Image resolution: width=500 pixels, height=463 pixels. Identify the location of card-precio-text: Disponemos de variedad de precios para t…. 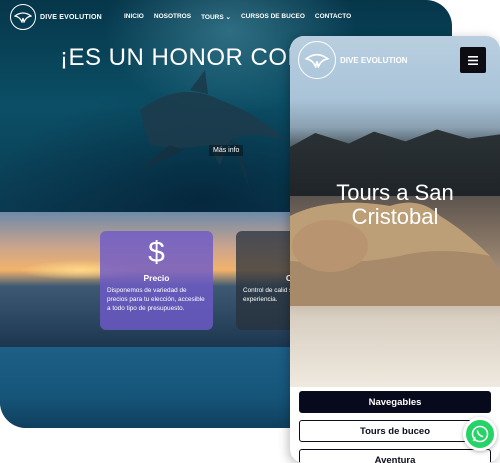
(156, 299).